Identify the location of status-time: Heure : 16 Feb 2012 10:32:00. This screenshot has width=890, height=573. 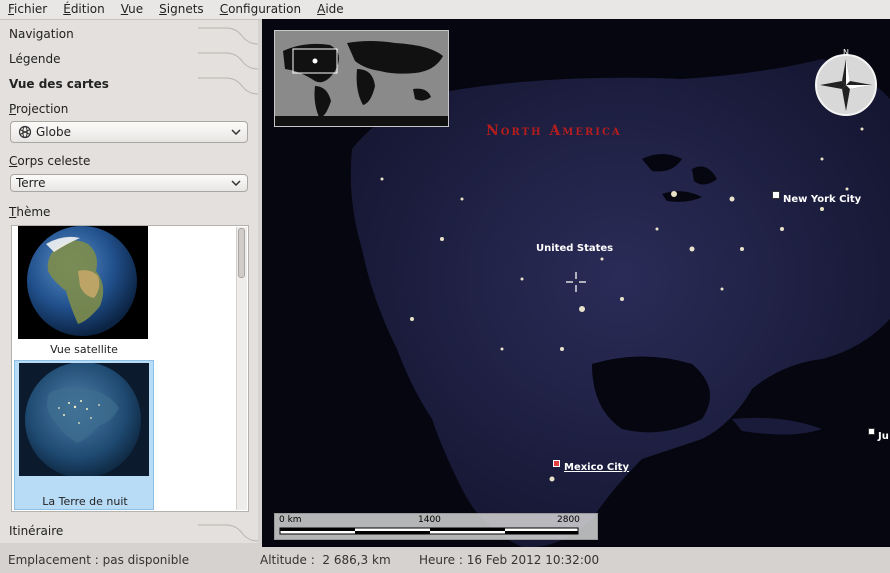
(509, 560).